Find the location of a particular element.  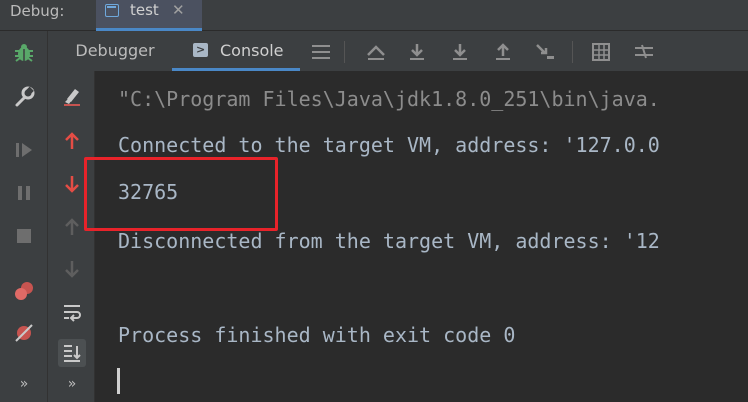

more-console-actions-icon: » is located at coordinates (72, 384).